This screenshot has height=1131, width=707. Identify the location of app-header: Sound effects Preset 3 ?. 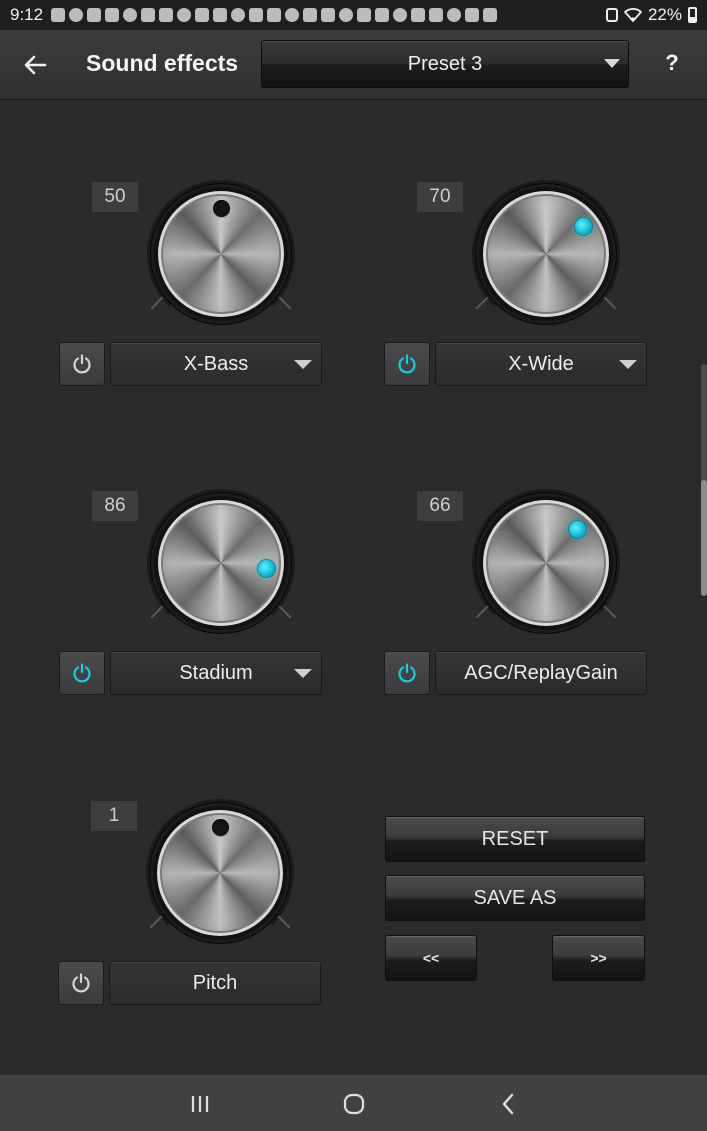
(353, 65).